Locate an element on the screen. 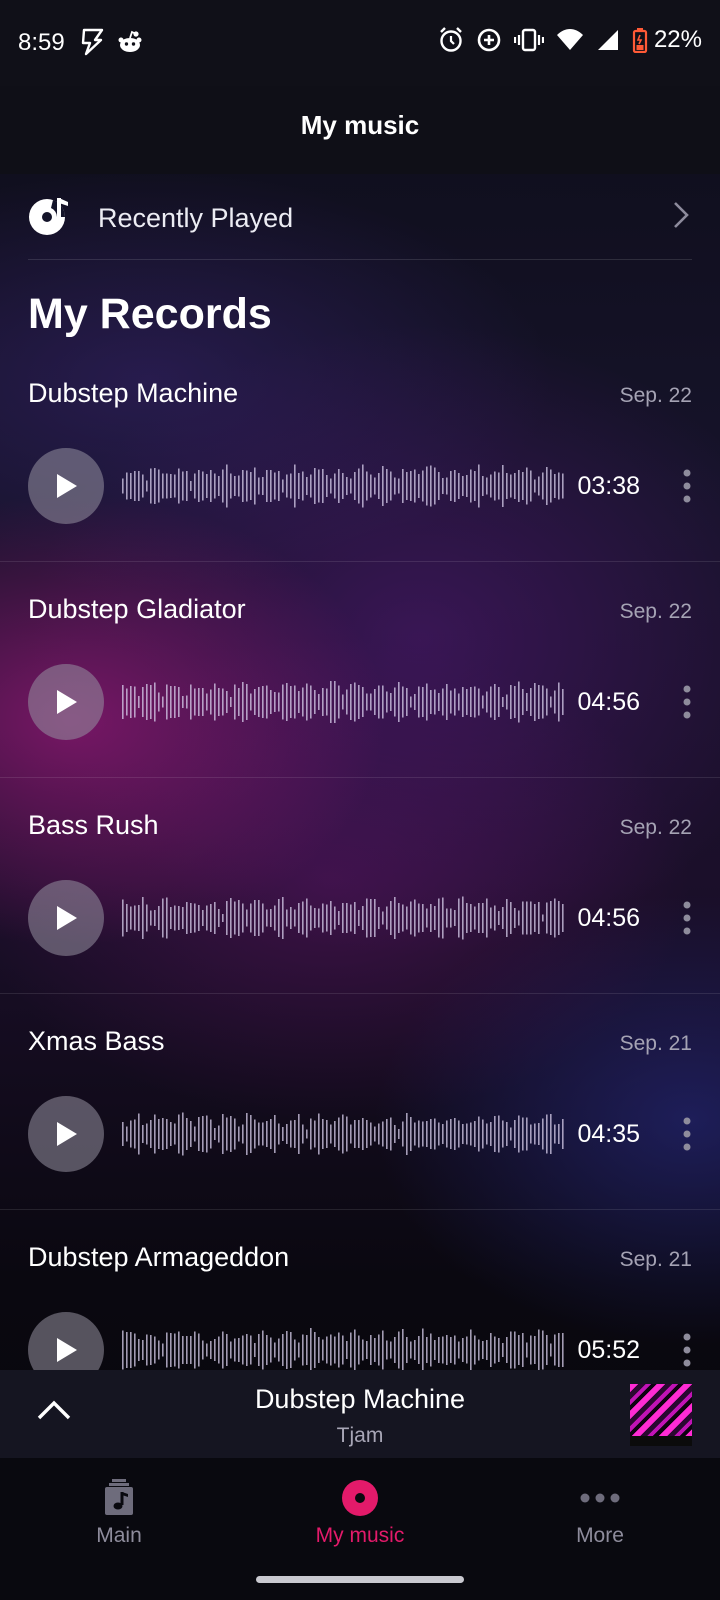 The width and height of the screenshot is (720, 1600). music-folder-icon is located at coordinates (119, 1497).